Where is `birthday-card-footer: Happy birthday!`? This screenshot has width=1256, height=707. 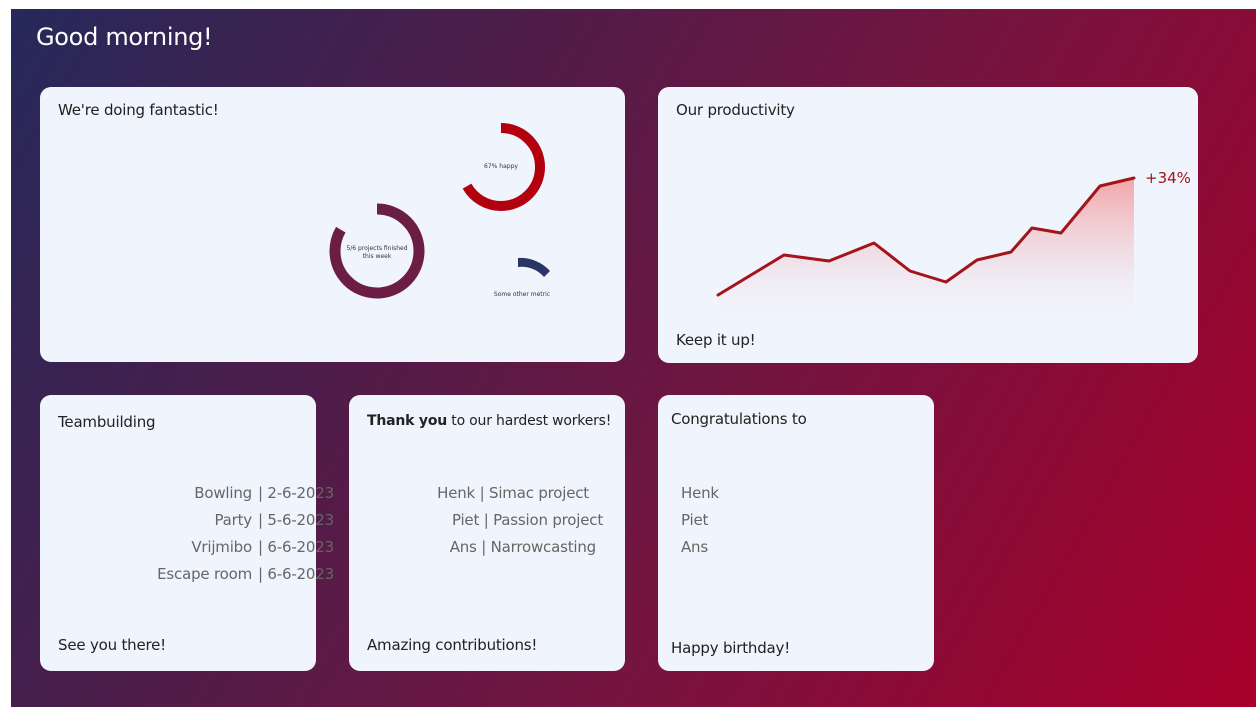 birthday-card-footer: Happy birthday! is located at coordinates (731, 648).